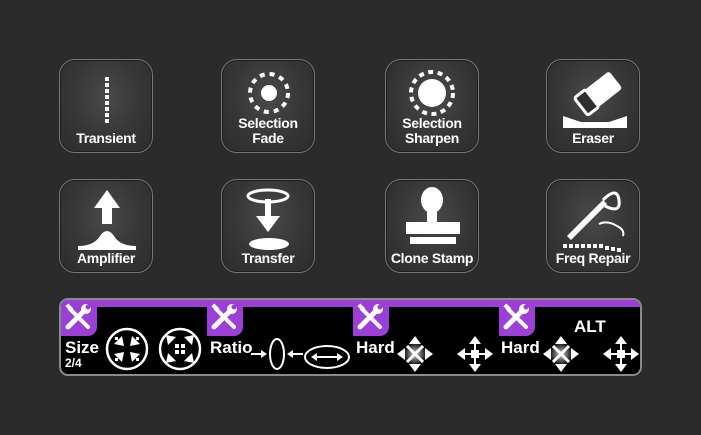 This screenshot has height=435, width=701. I want to click on hard-alt-label: Hard, so click(520, 347).